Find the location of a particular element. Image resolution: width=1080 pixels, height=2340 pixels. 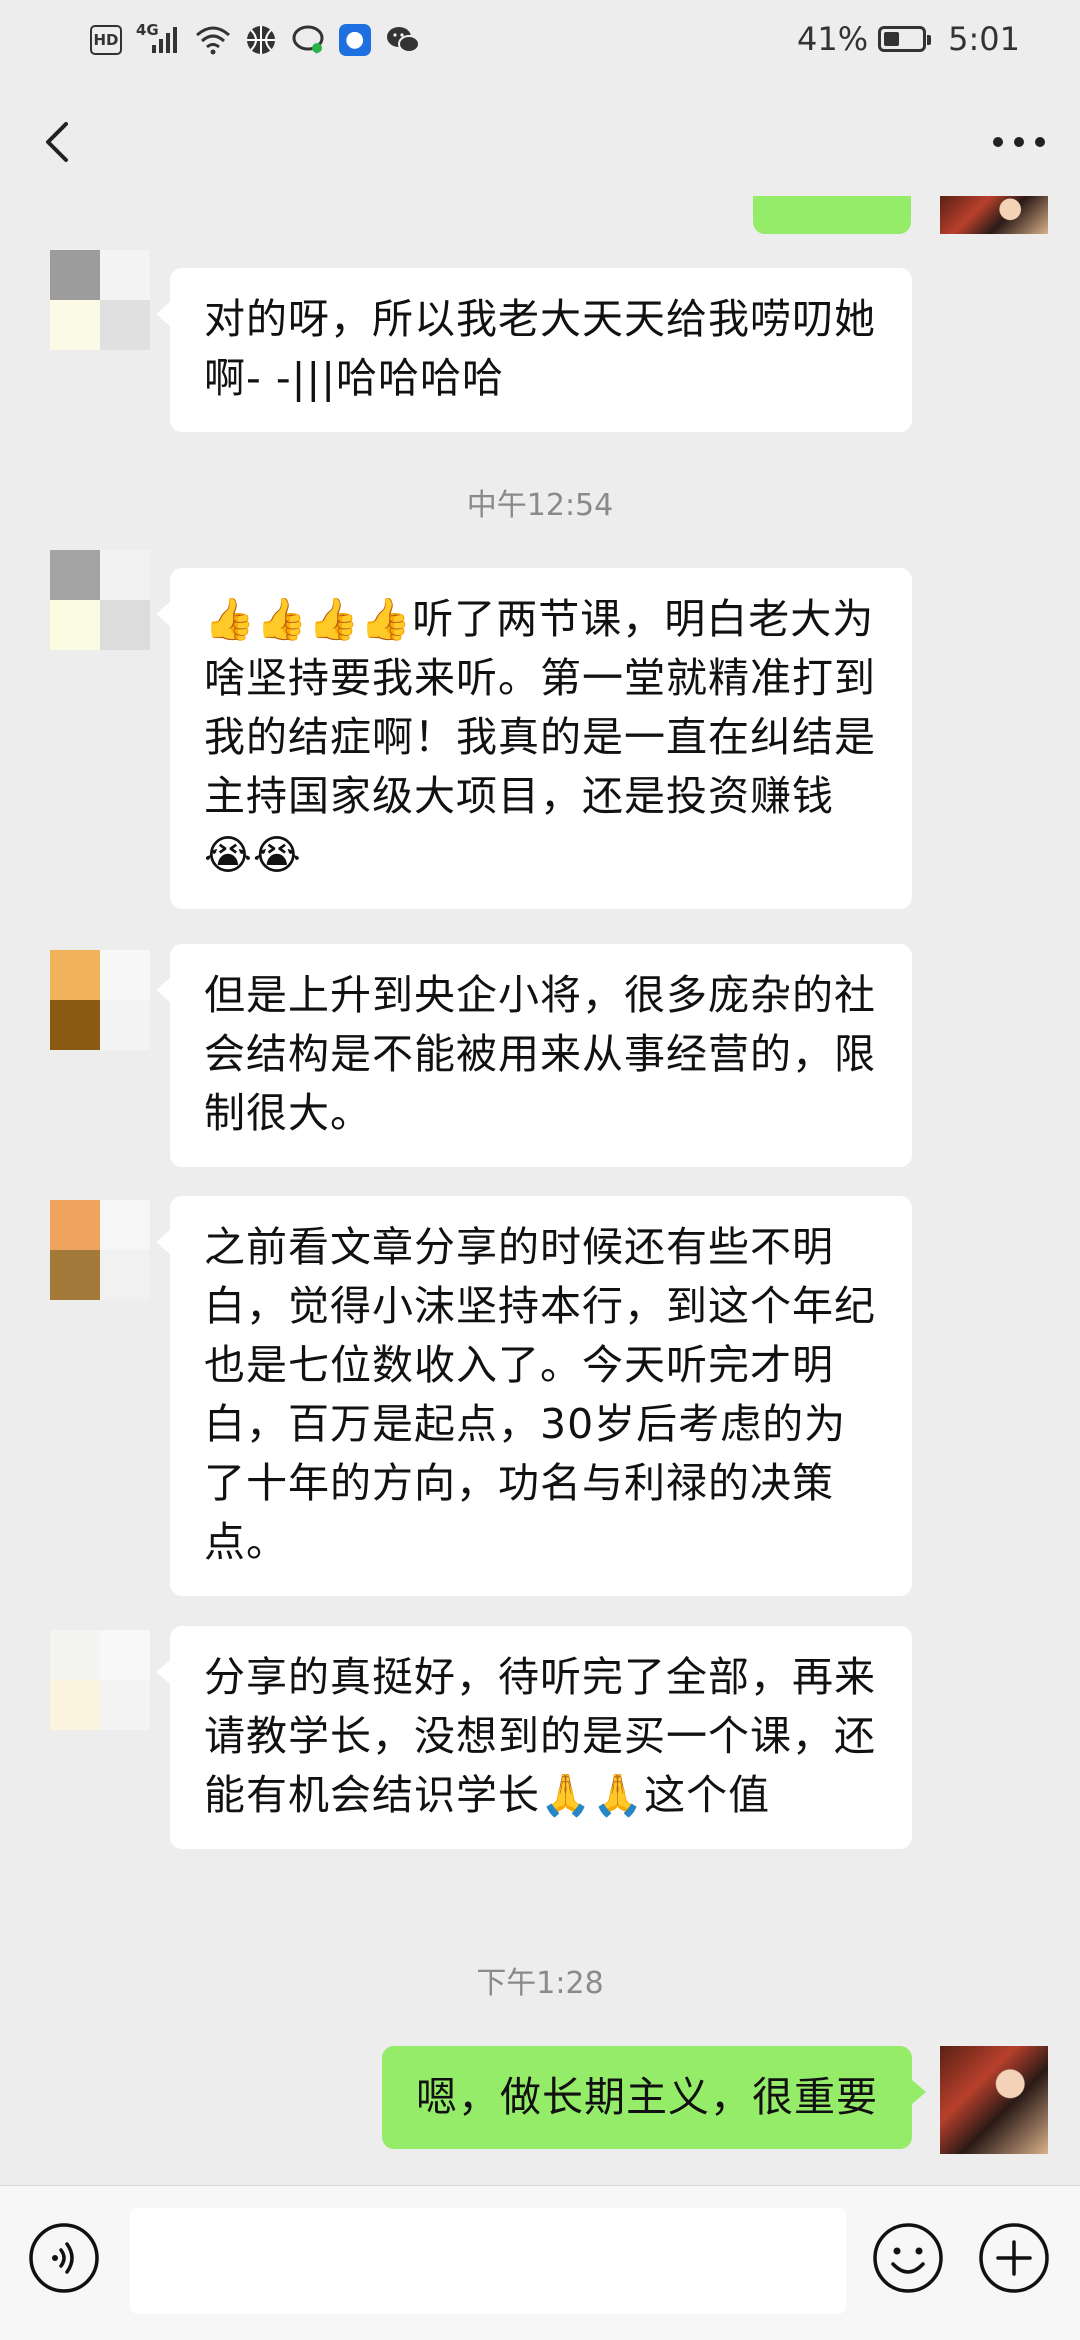

voice-icon is located at coordinates (64, 2258).